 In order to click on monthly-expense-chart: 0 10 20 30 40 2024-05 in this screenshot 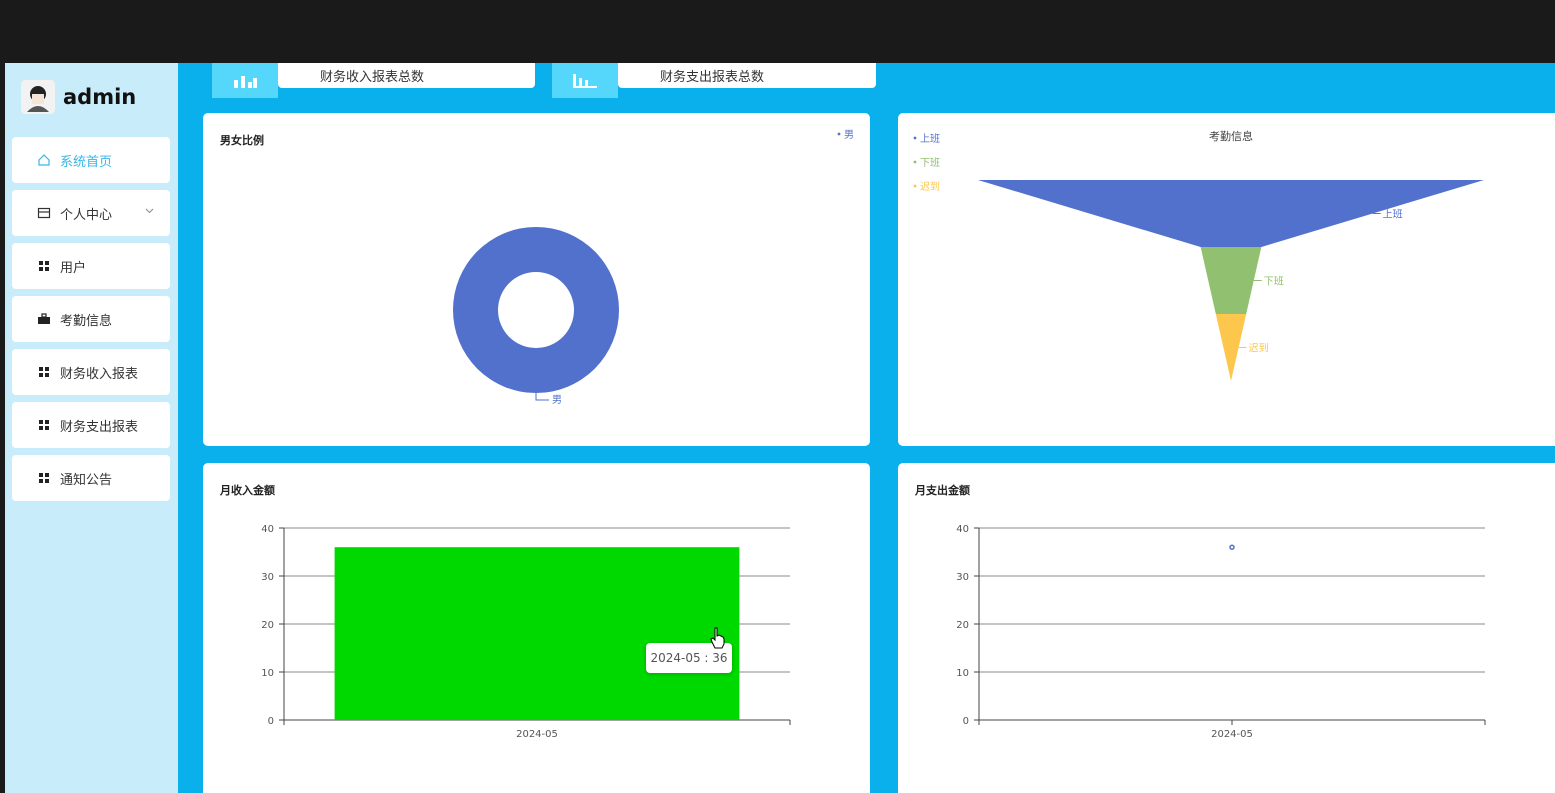, I will do `click(1221, 632)`.